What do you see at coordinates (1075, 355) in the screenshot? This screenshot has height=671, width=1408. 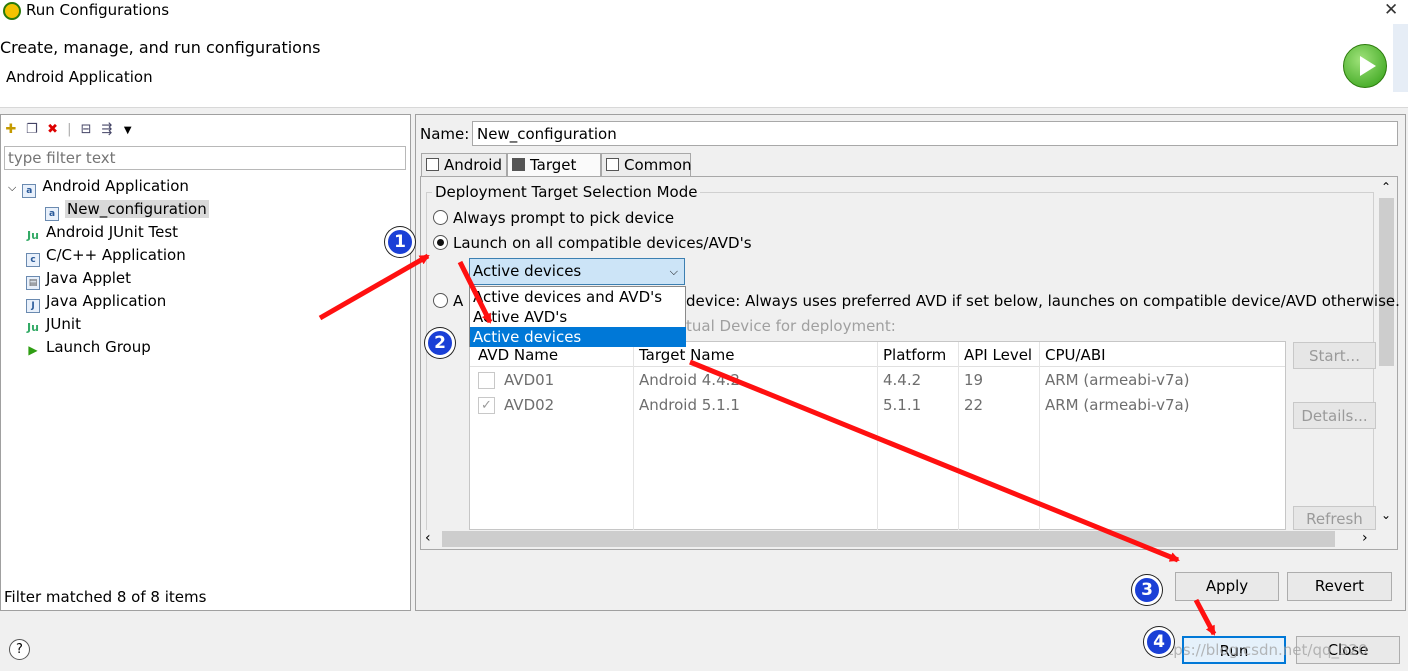 I see `column-header-cpu-abi: CPU/ABI` at bounding box center [1075, 355].